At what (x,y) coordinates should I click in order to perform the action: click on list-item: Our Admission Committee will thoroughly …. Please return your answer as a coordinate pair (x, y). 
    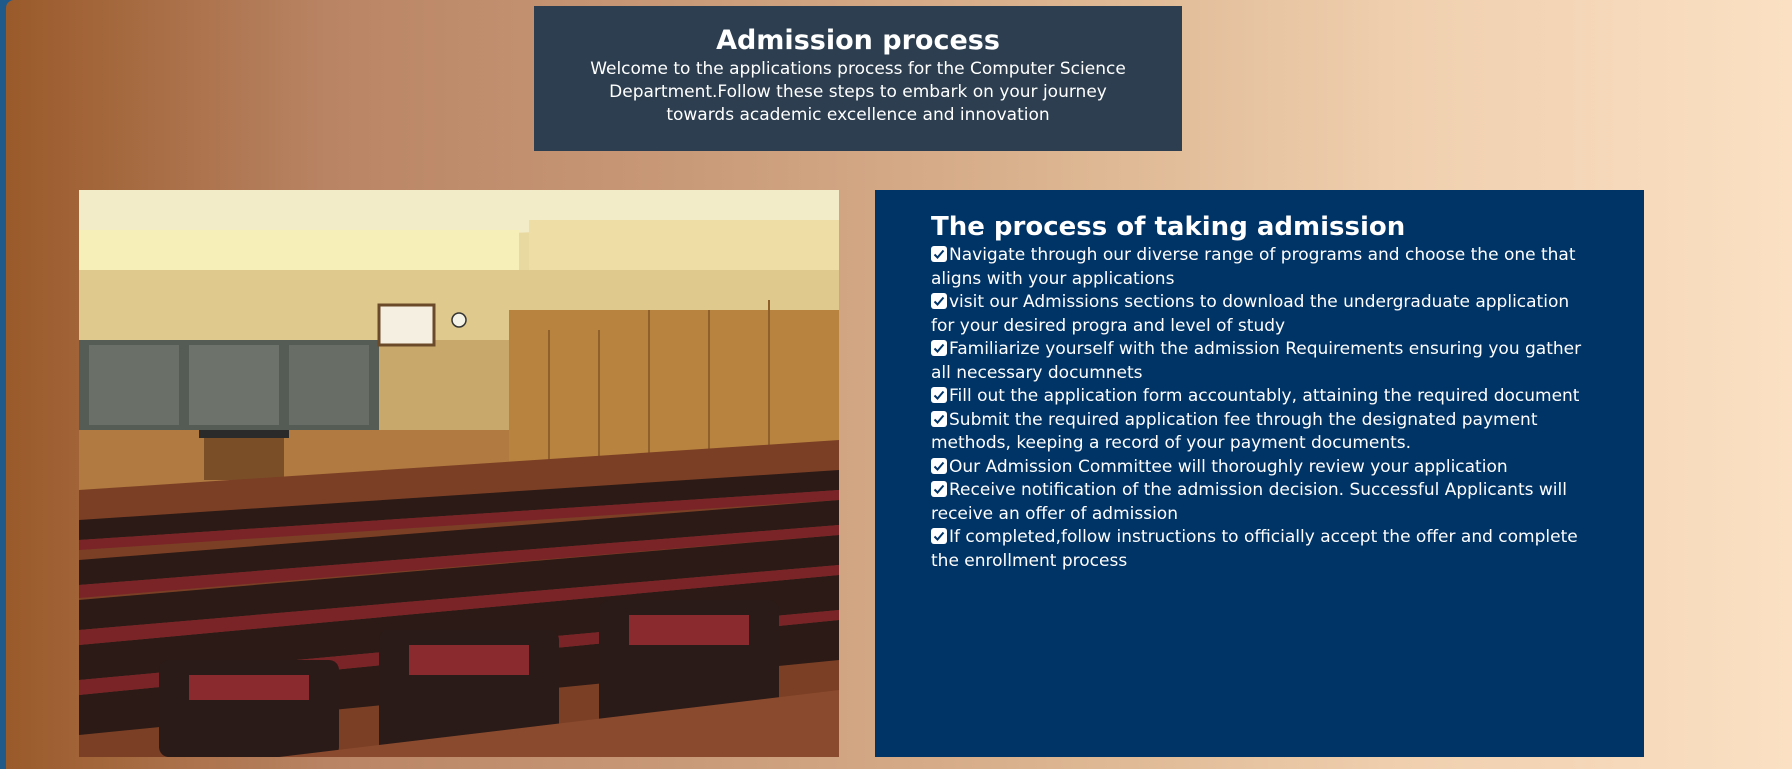
    Looking at the image, I should click on (1262, 468).